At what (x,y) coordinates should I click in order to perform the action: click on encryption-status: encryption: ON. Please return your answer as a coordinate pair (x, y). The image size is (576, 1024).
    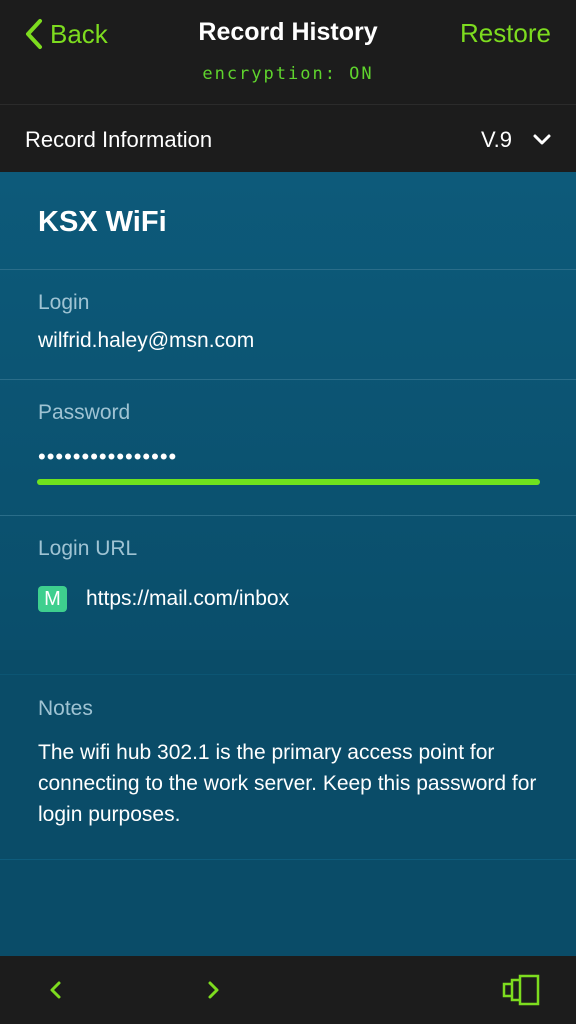
    Looking at the image, I should click on (288, 74).